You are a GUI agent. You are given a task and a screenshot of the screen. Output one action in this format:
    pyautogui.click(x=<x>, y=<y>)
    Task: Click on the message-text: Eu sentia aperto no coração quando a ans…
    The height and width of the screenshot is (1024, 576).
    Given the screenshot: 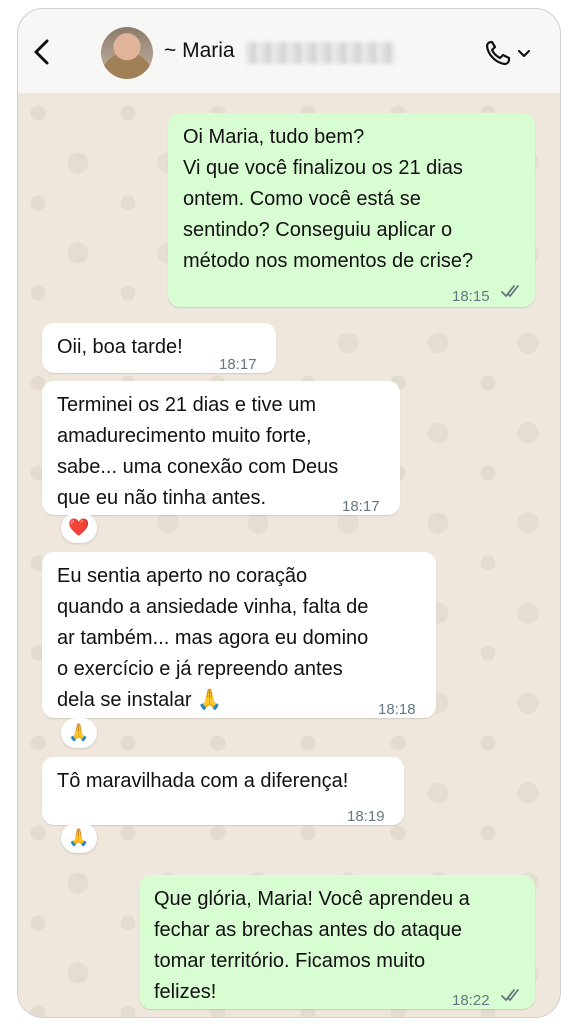 What is the action you would take?
    pyautogui.click(x=213, y=638)
    